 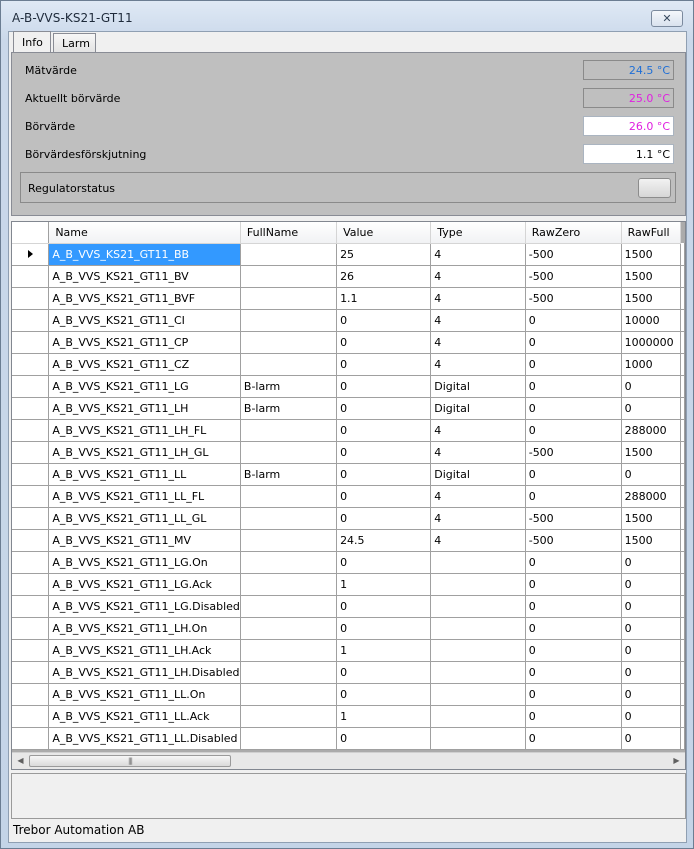 I want to click on cell-name: A_B_VVS_KS21_GT11_LG.Disabled, so click(x=144, y=606).